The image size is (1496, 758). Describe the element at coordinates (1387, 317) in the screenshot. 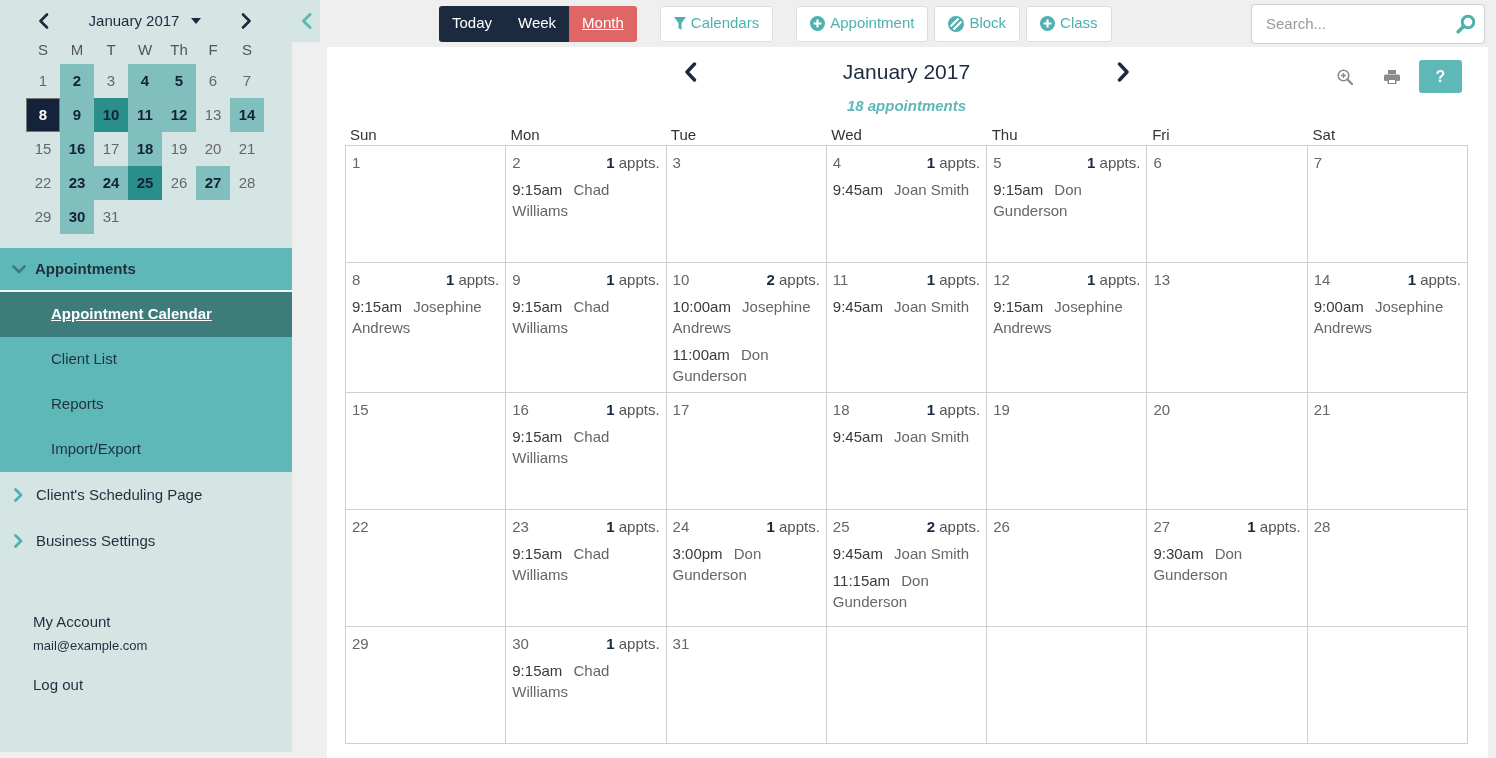

I see `appointment-entry: 9:00am Josephine Andrews` at that location.